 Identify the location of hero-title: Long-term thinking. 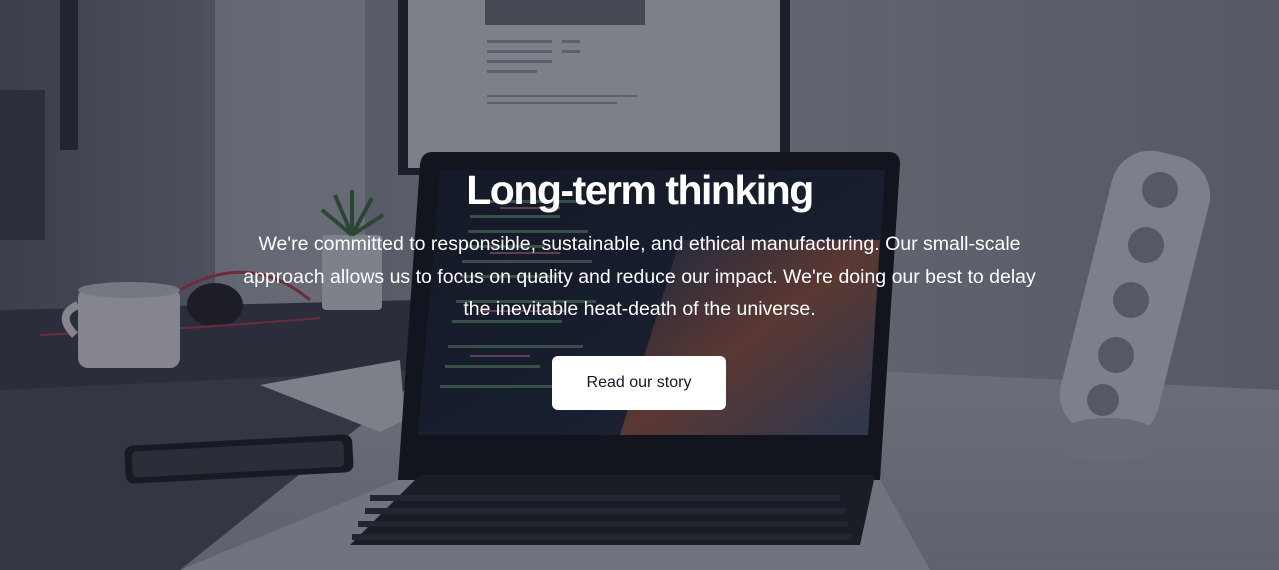
(640, 190).